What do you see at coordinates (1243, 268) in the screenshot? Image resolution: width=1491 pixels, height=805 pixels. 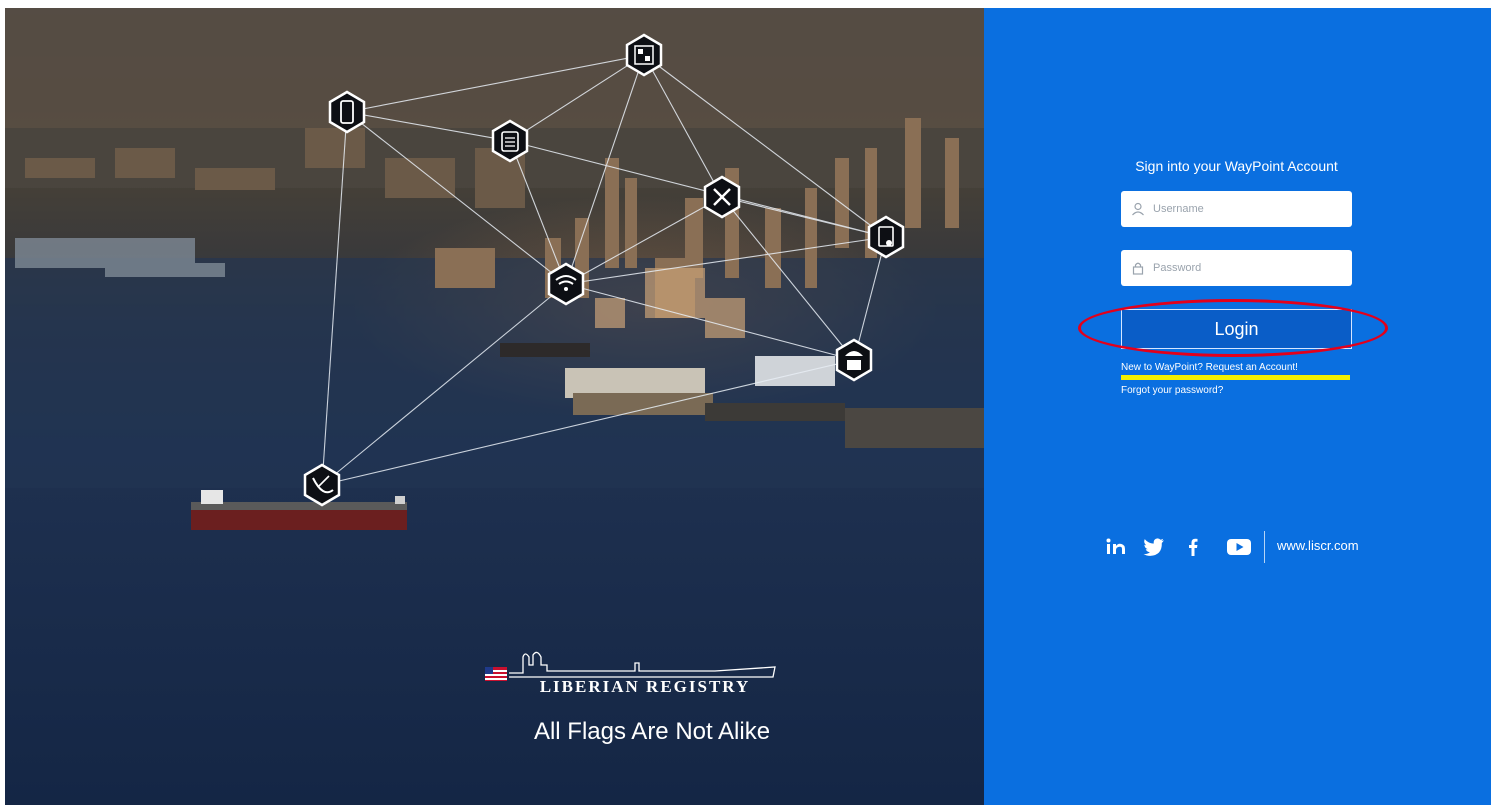 I see `password-input` at bounding box center [1243, 268].